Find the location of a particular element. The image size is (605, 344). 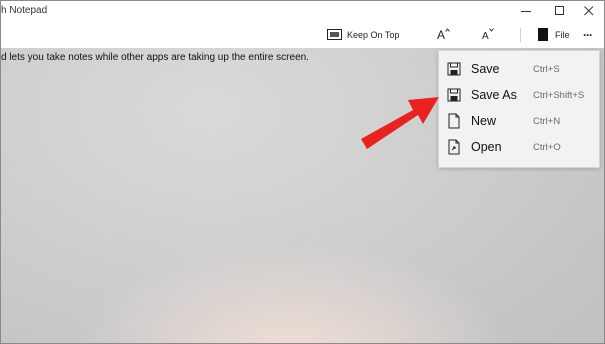

menu-item-shortcut: Ctrl+N is located at coordinates (547, 121).